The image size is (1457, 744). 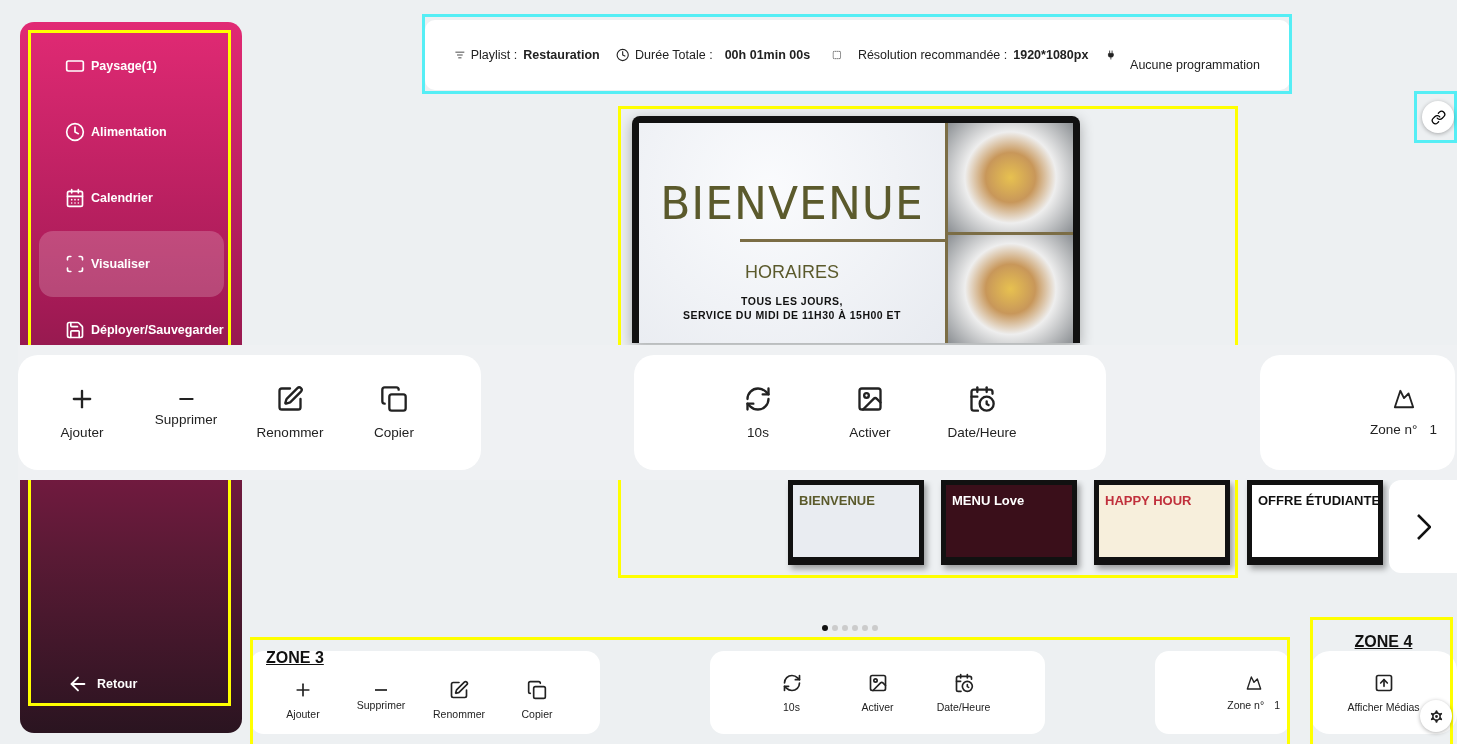 I want to click on zone-heading: ZONE 3, so click(x=295, y=658).